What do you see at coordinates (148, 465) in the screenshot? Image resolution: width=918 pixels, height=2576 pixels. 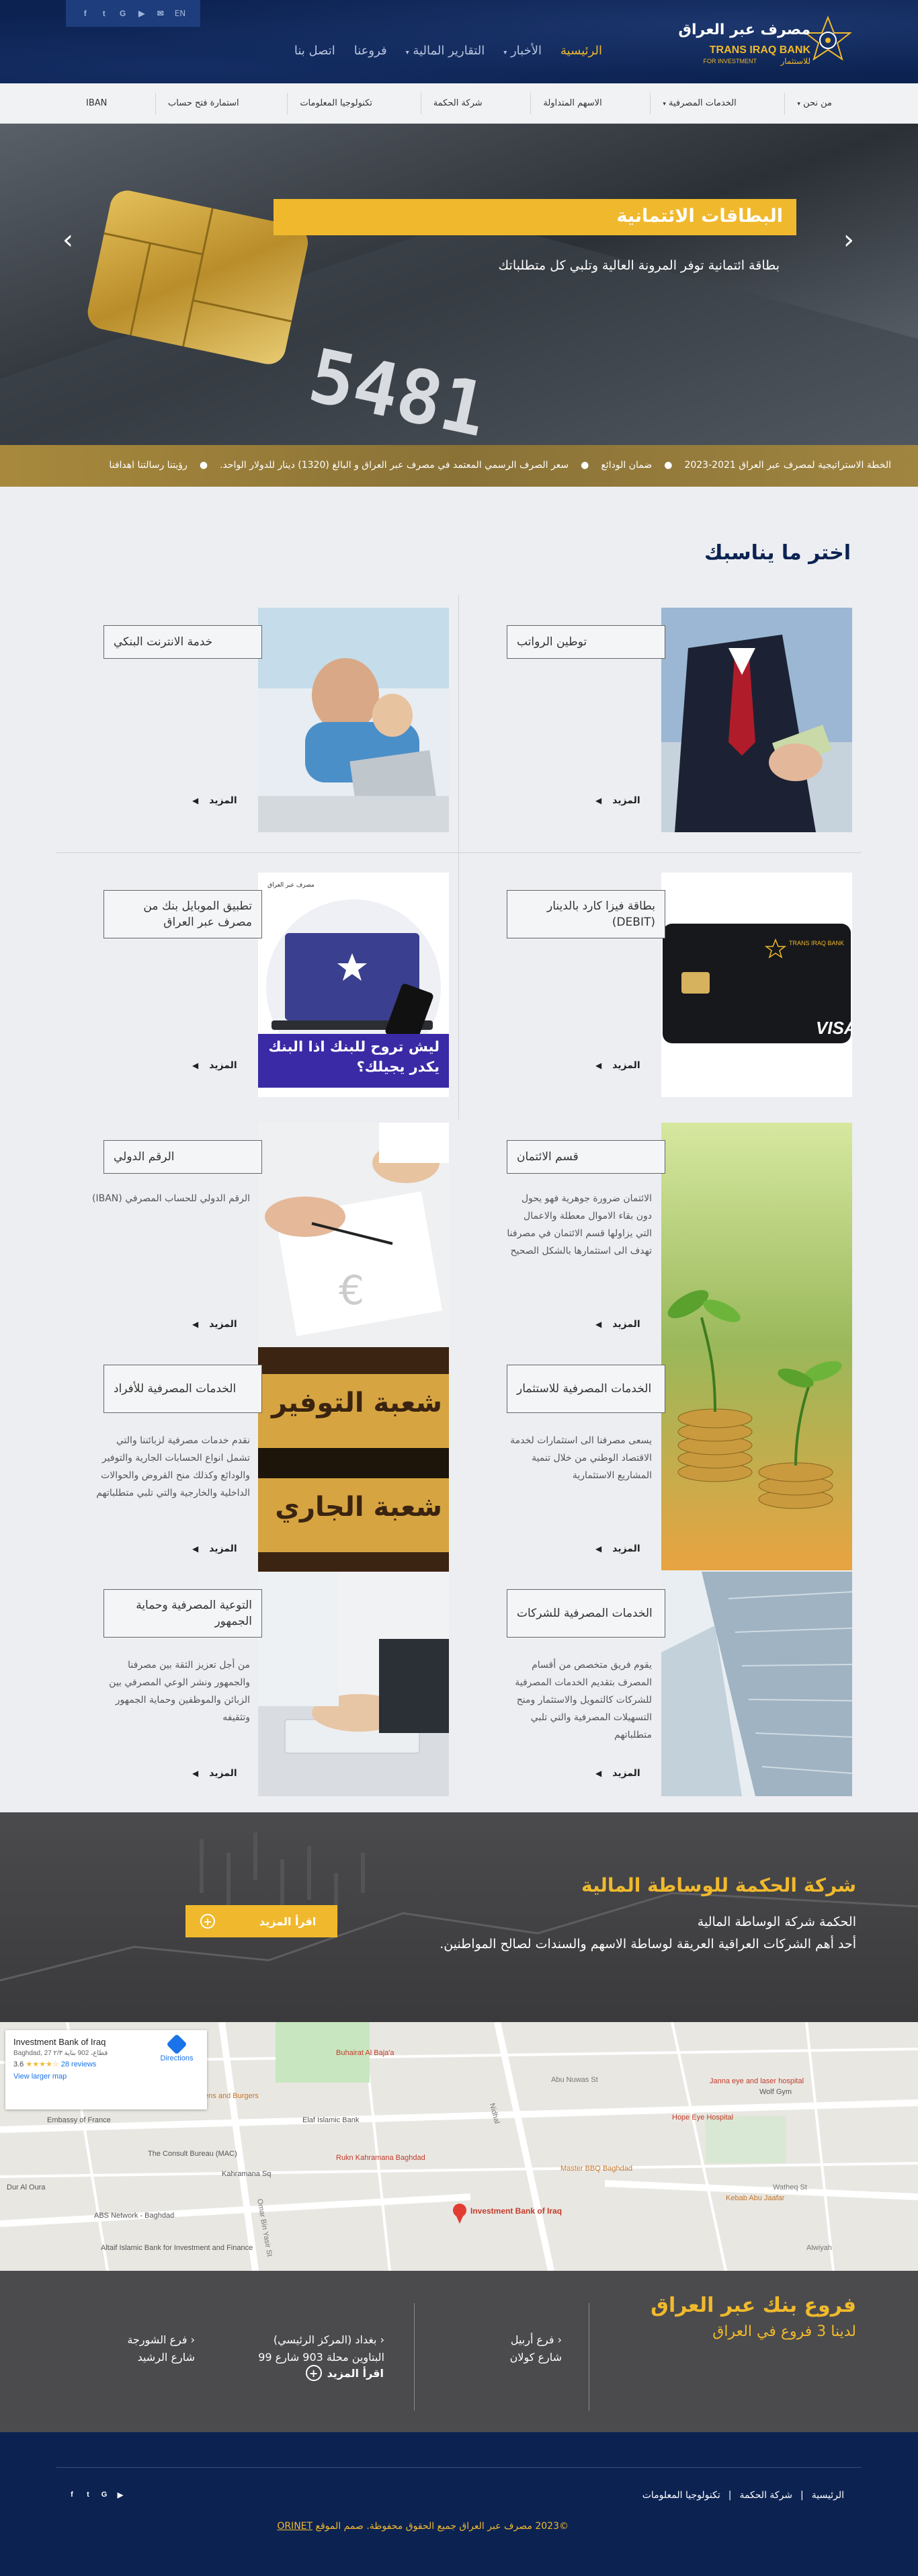 I see `ticker-item: رؤيتنا رسالتنا اهدافنا` at bounding box center [148, 465].